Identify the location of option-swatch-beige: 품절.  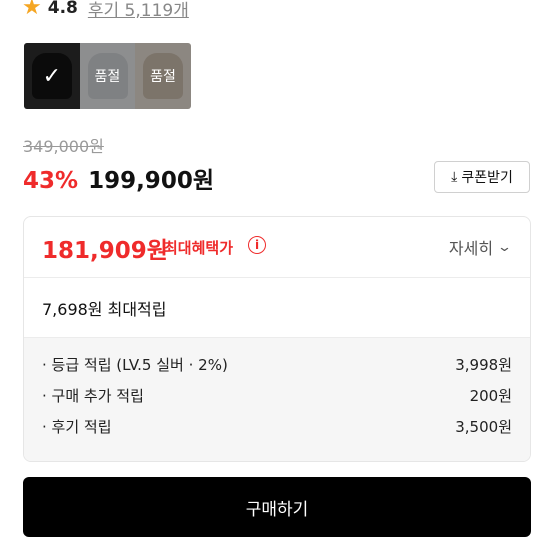
(163, 76).